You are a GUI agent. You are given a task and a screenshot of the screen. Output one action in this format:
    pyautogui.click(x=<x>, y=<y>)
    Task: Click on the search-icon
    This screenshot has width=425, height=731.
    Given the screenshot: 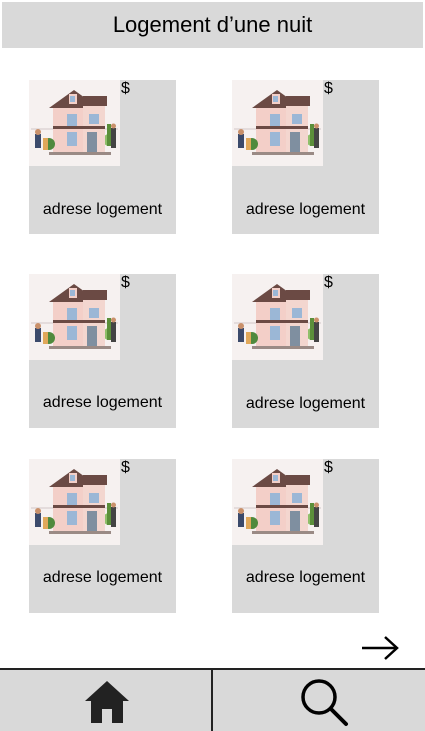 What is the action you would take?
    pyautogui.click(x=324, y=702)
    